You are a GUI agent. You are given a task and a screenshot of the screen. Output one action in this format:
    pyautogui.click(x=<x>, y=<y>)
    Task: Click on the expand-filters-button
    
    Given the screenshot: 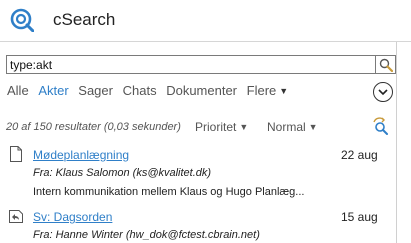 What is the action you would take?
    pyautogui.click(x=383, y=92)
    